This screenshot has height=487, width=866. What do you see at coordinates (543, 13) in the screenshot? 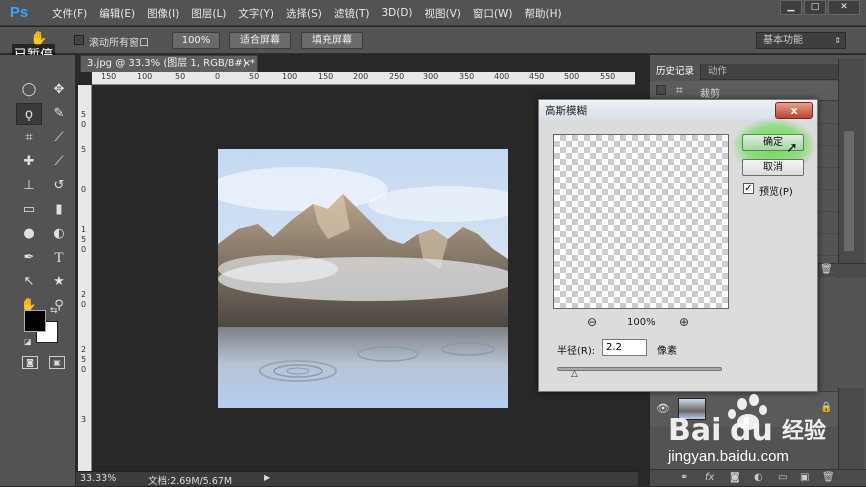
I see `menu-help: 帮助(H)` at bounding box center [543, 13].